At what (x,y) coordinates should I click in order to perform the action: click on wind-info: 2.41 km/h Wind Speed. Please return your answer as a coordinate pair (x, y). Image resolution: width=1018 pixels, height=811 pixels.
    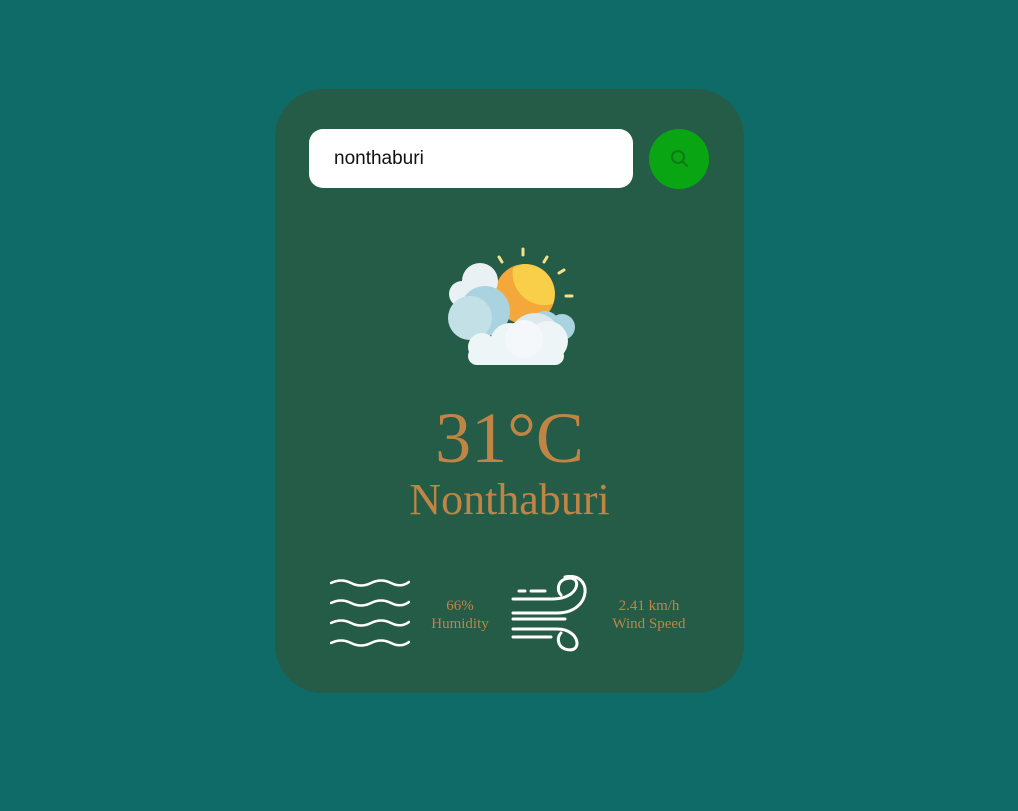
    Looking at the image, I should click on (649, 615).